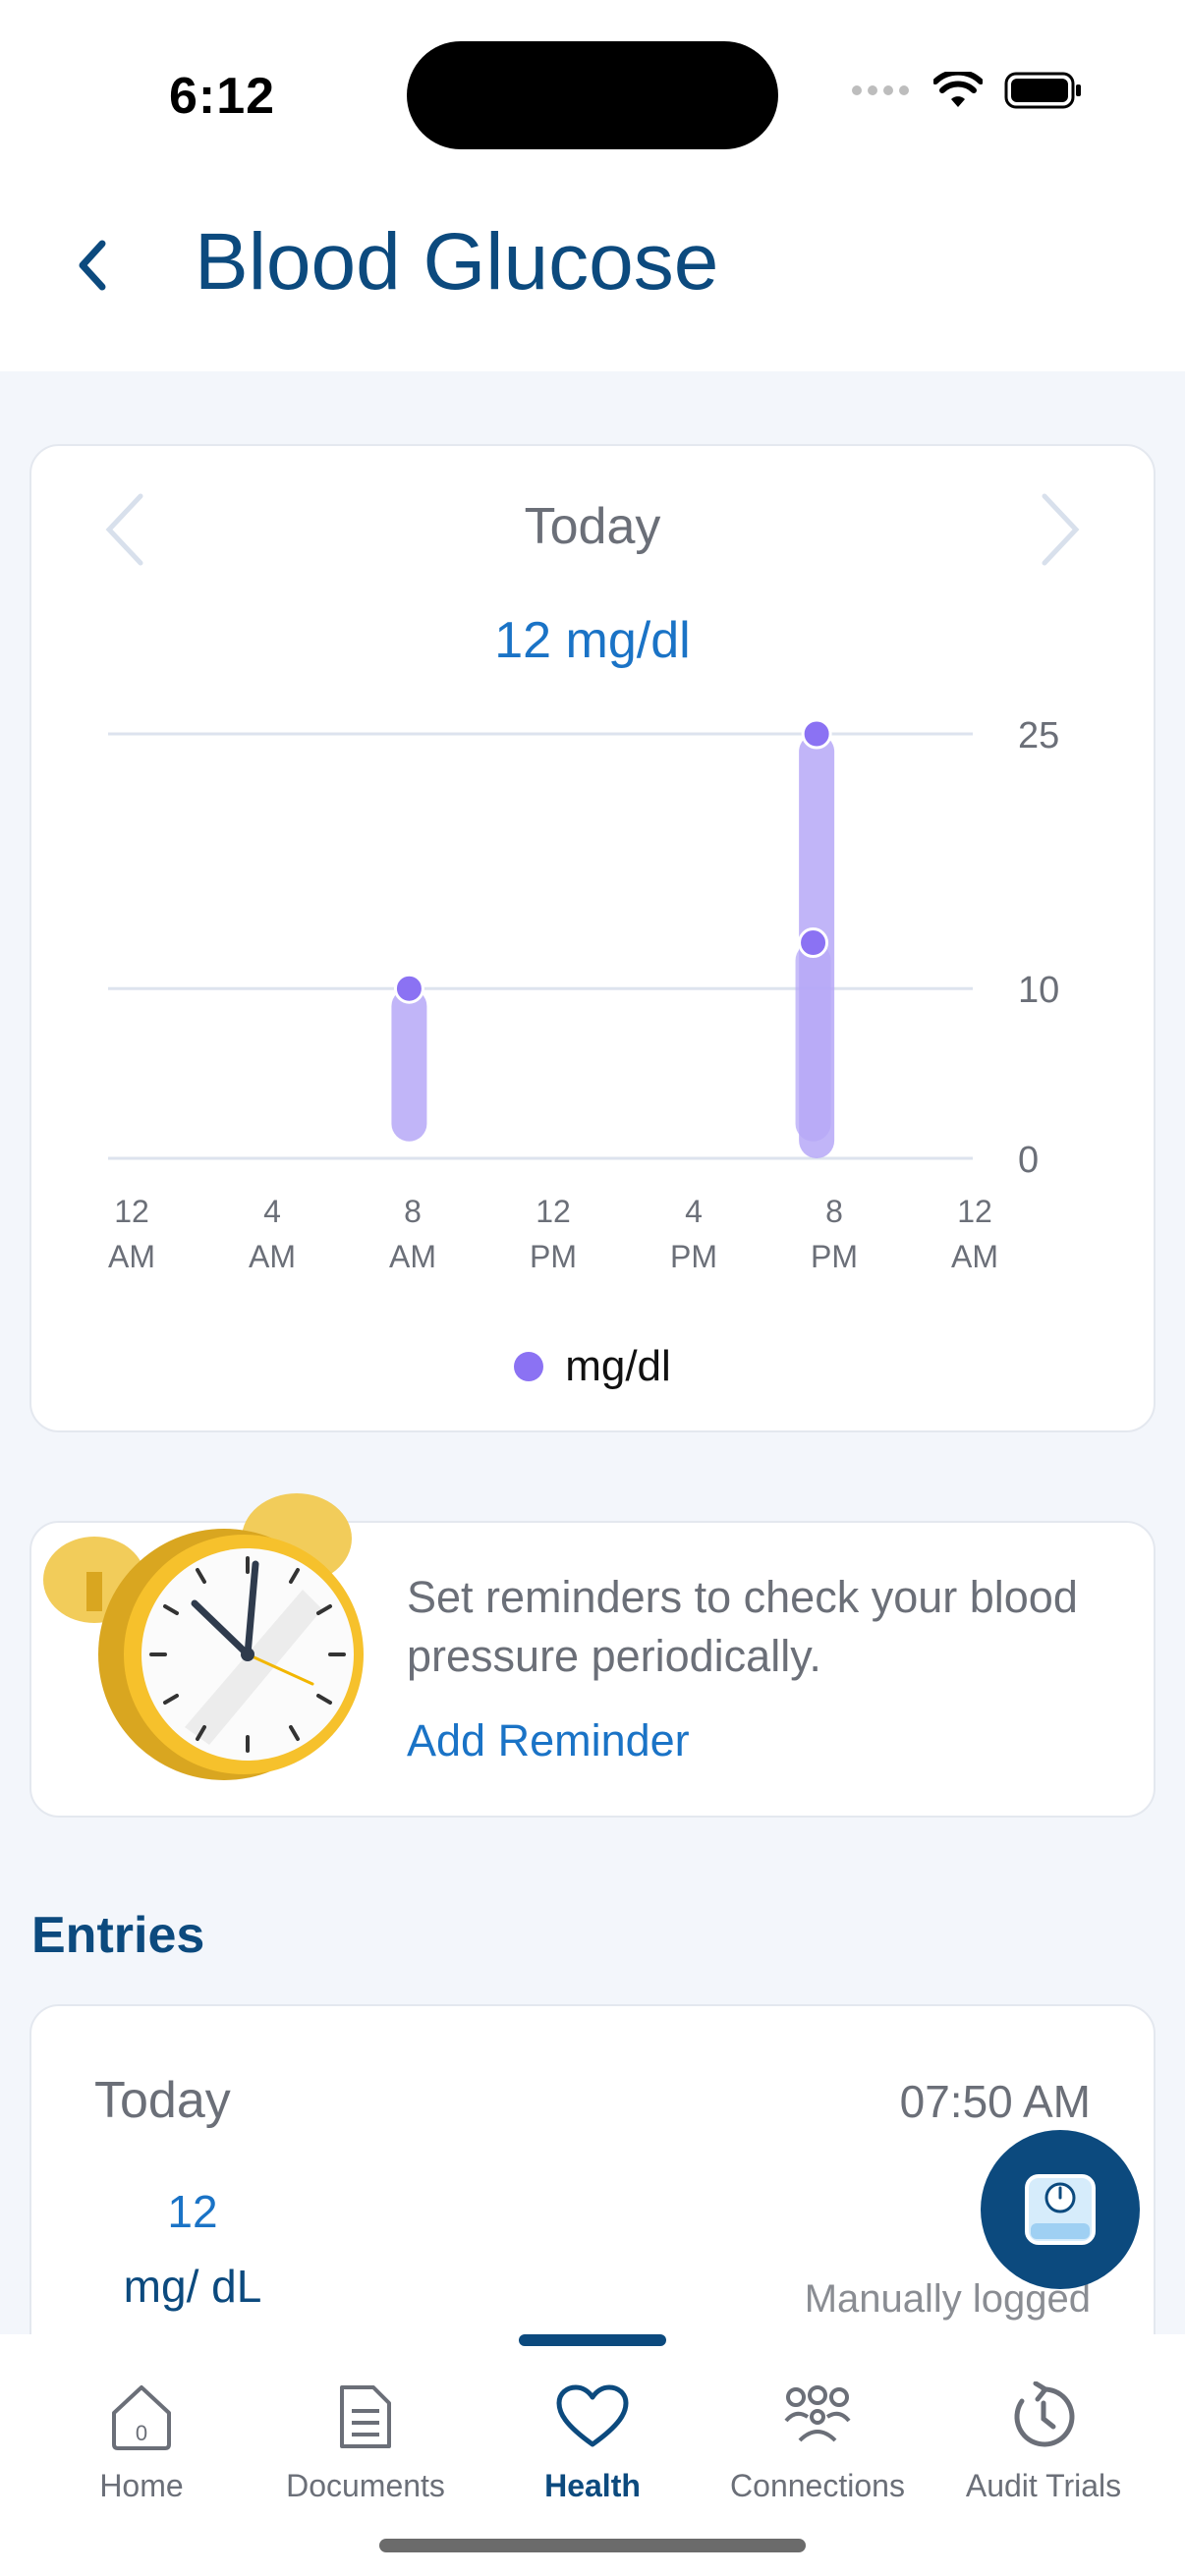 The width and height of the screenshot is (1185, 2576). Describe the element at coordinates (141, 2417) in the screenshot. I see `home-icon: 0` at that location.